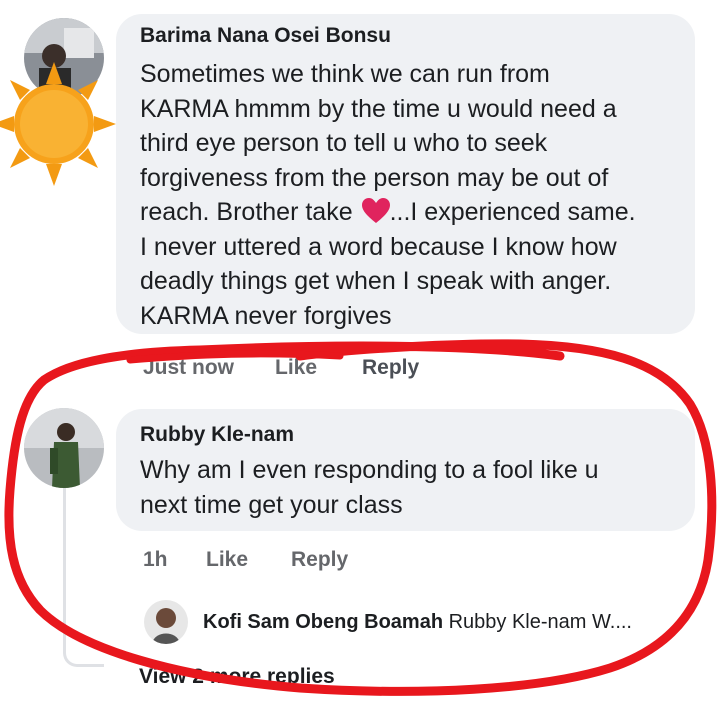  What do you see at coordinates (323, 622) in the screenshot?
I see `reply-preview-author: Kofi Sam Obeng Boamah` at bounding box center [323, 622].